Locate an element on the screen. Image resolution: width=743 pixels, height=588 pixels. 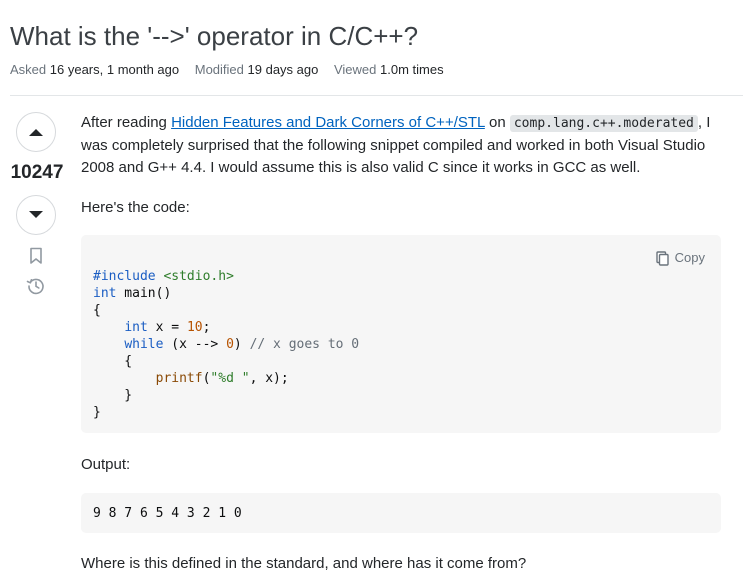
arrow-down-icon is located at coordinates (36, 214).